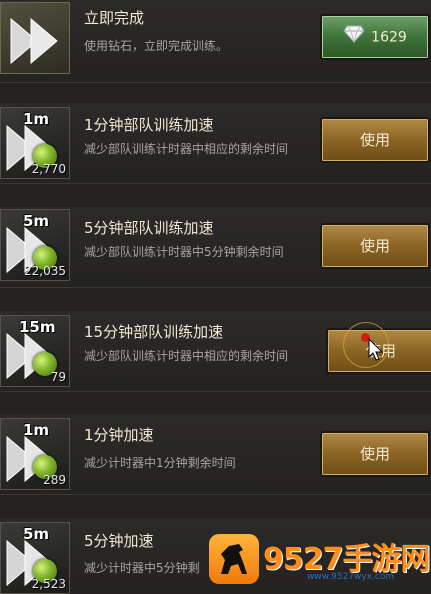 This screenshot has width=431, height=594. I want to click on item-row: 5m 22,035 5分钟部队训练加速 减少部队训练计时器中5分钟剩余时间 使用, so click(215, 247).